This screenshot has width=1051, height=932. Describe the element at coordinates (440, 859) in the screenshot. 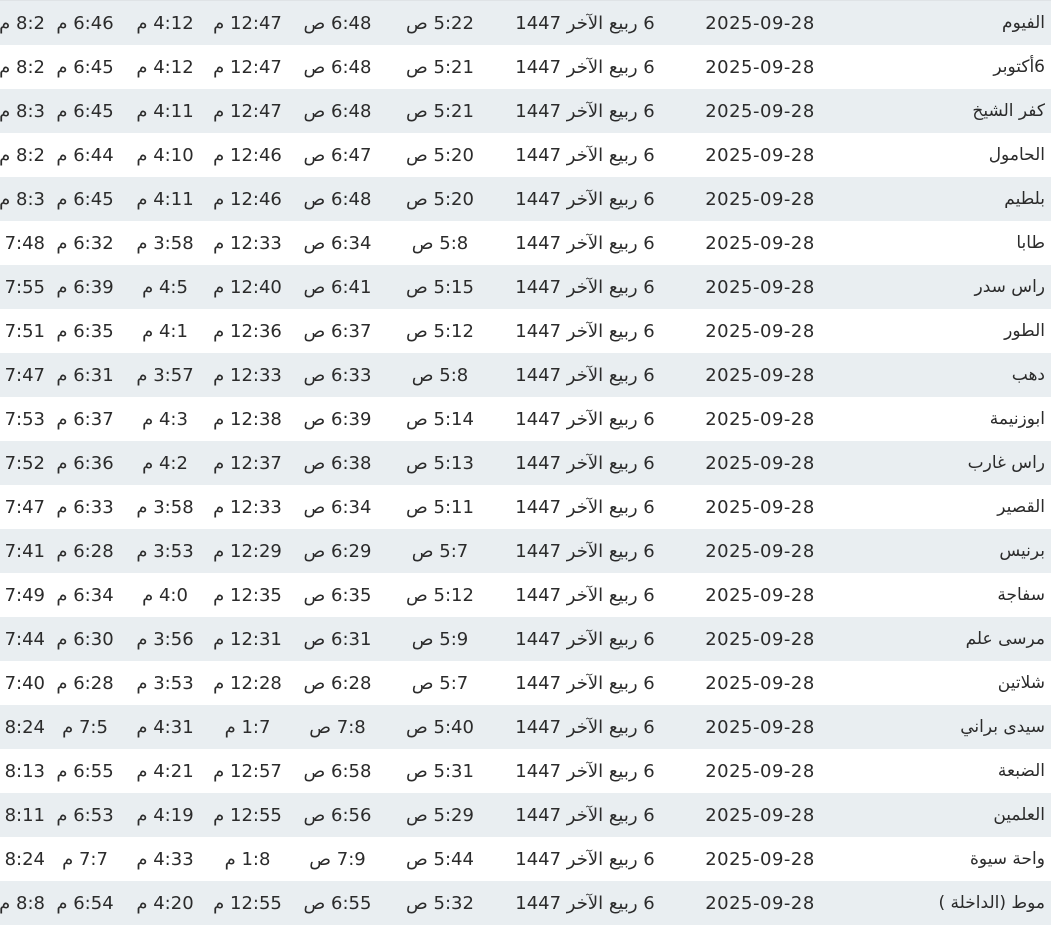

I see `fajr-time-cell: 5:44 ص` at that location.